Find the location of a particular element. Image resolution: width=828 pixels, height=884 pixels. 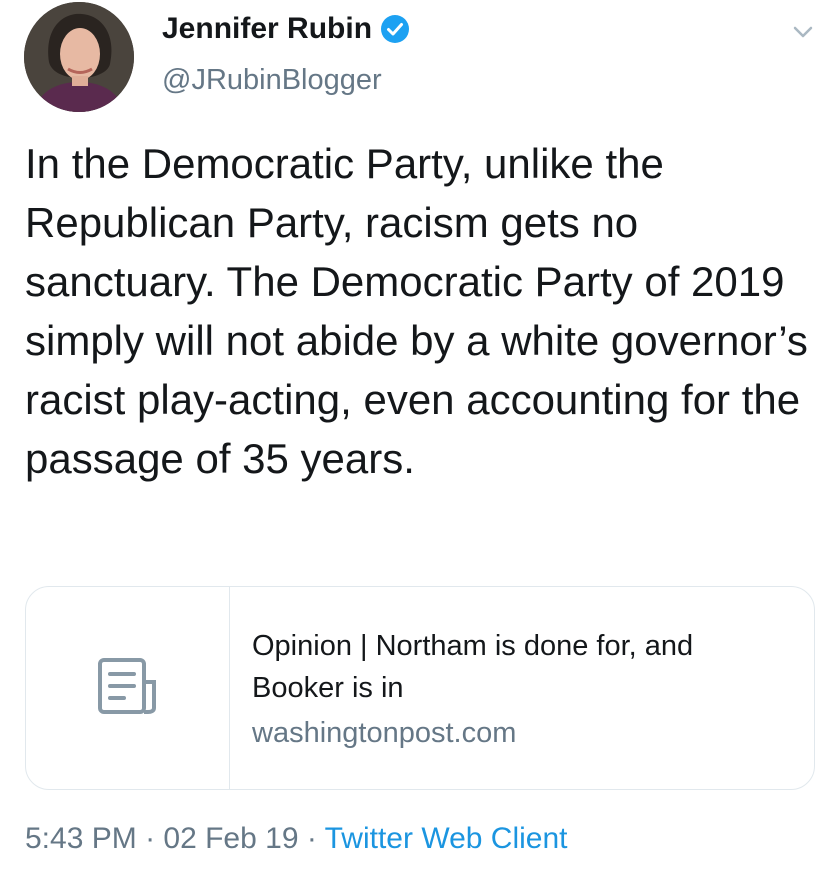

document-icon is located at coordinates (128, 688).